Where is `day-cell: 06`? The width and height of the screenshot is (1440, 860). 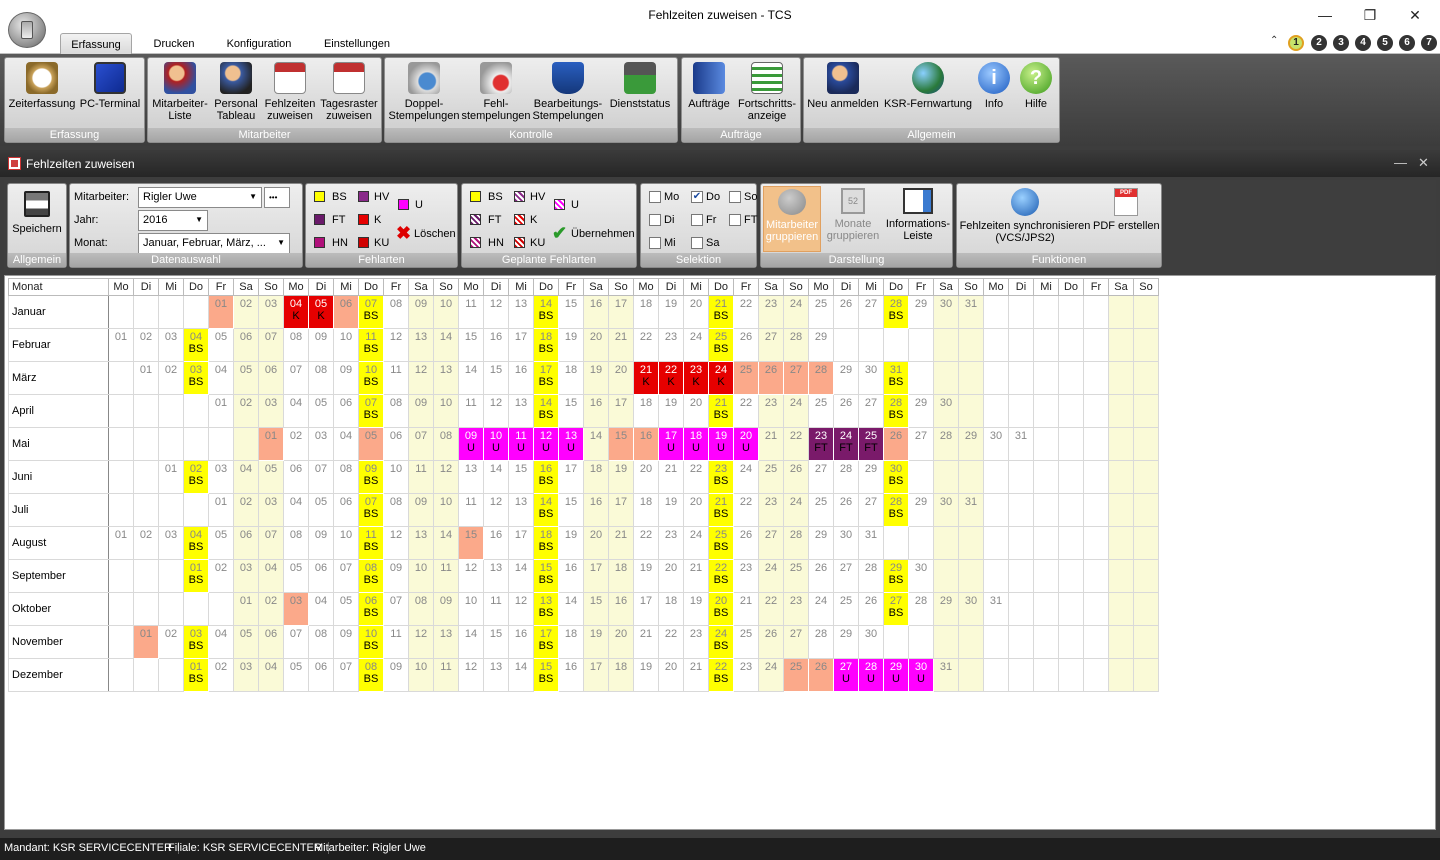
day-cell: 06 is located at coordinates (296, 477).